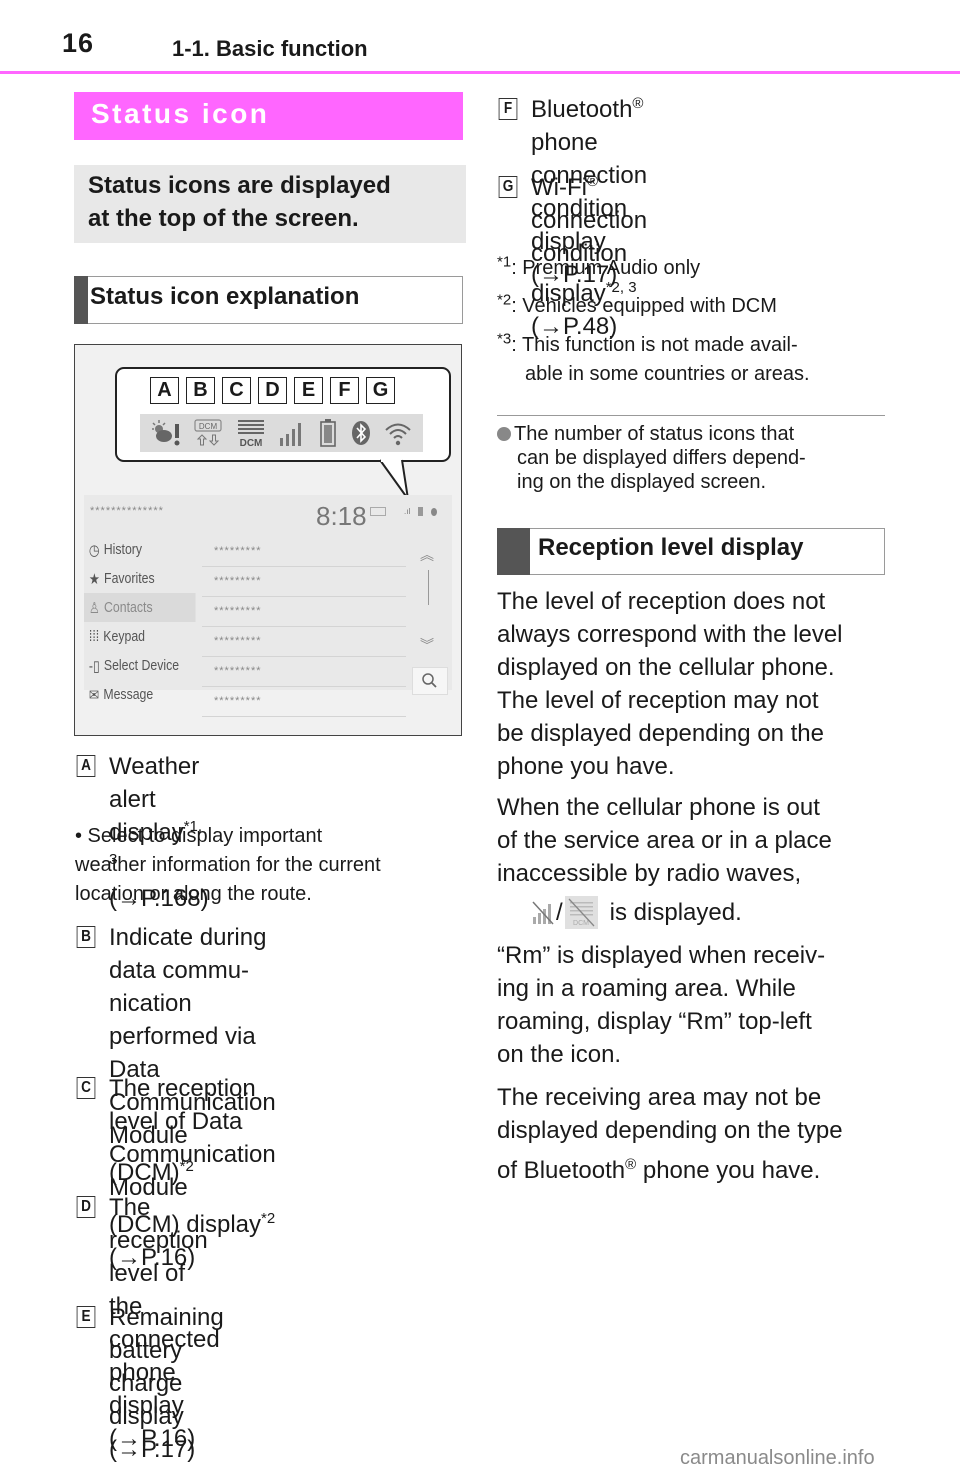 The width and height of the screenshot is (960, 1484). I want to click on label-box-e: E, so click(86, 1317).